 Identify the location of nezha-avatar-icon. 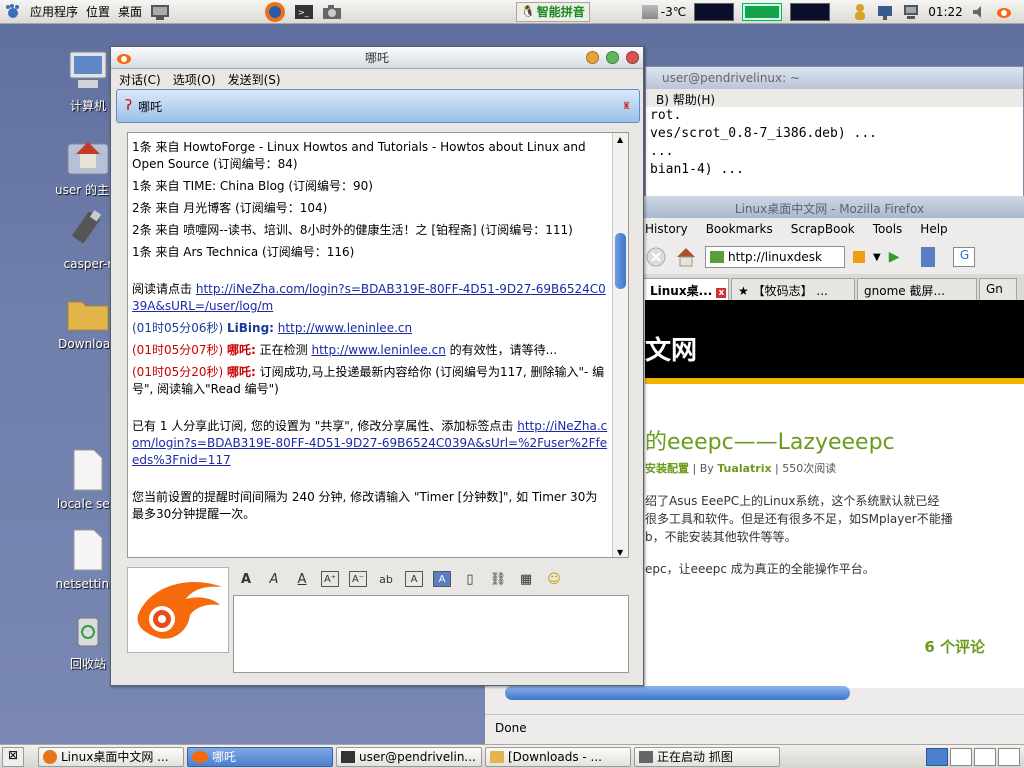
(179, 610).